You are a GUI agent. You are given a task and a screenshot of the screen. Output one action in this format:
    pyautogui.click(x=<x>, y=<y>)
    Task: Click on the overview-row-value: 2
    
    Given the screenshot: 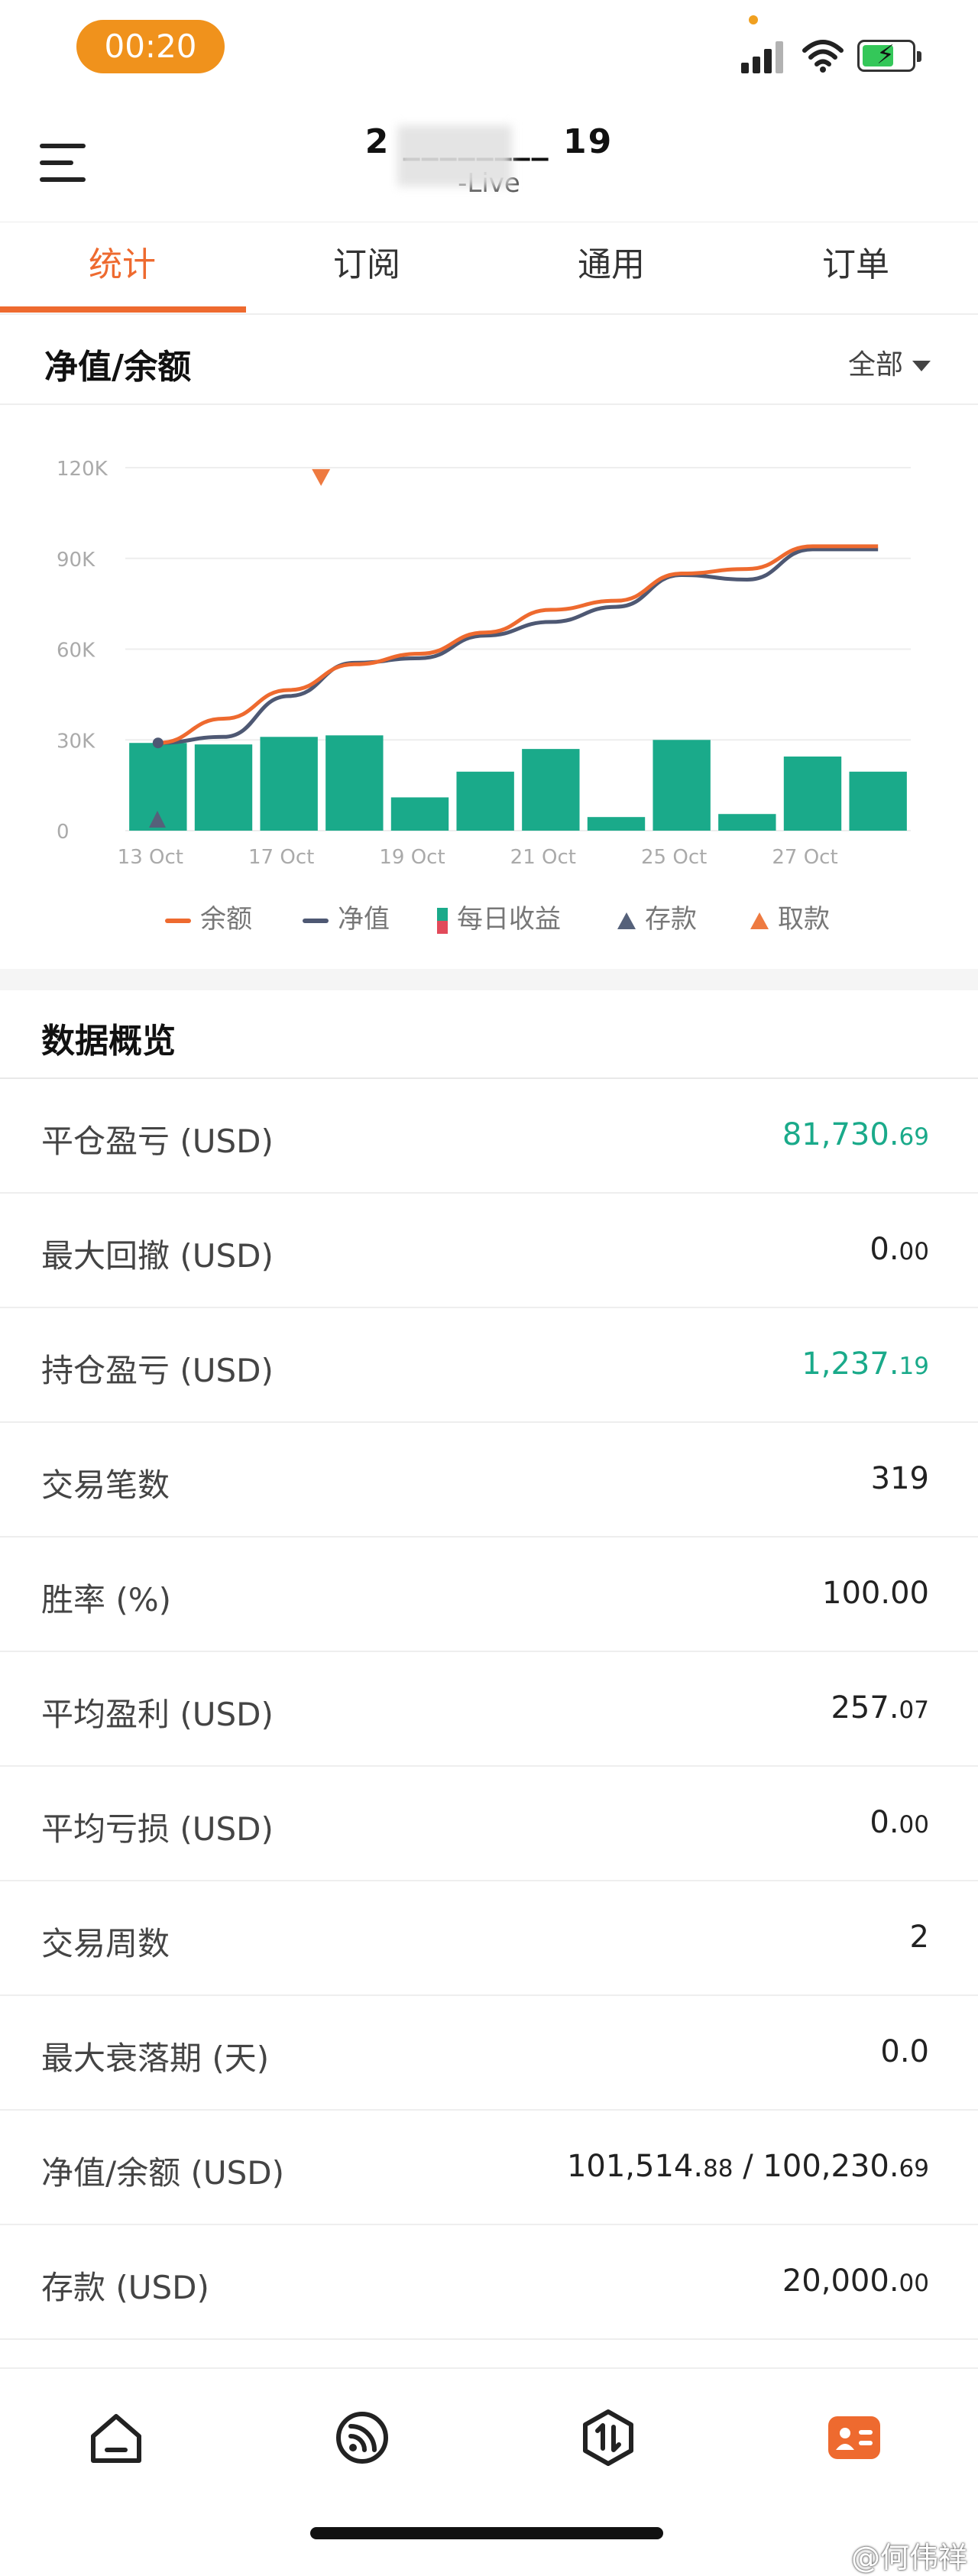 What is the action you would take?
    pyautogui.click(x=919, y=1938)
    